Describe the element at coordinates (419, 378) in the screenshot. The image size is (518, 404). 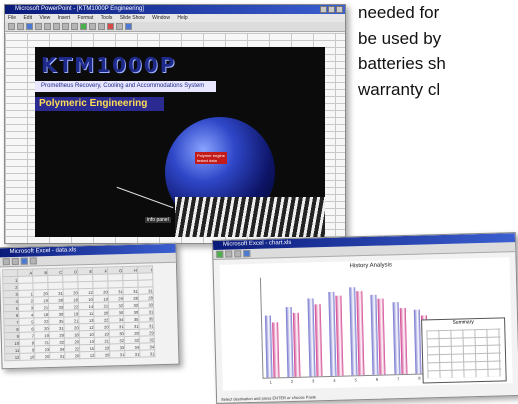
I see `x-tick-label: 8` at that location.